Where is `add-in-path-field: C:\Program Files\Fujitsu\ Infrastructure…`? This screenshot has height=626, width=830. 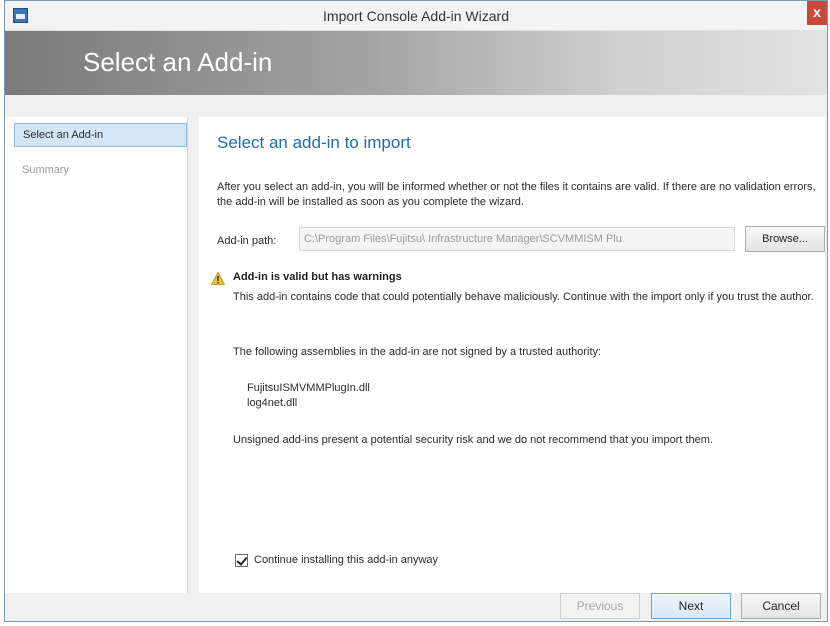 add-in-path-field: C:\Program Files\Fujitsu\ Infrastructure… is located at coordinates (517, 239).